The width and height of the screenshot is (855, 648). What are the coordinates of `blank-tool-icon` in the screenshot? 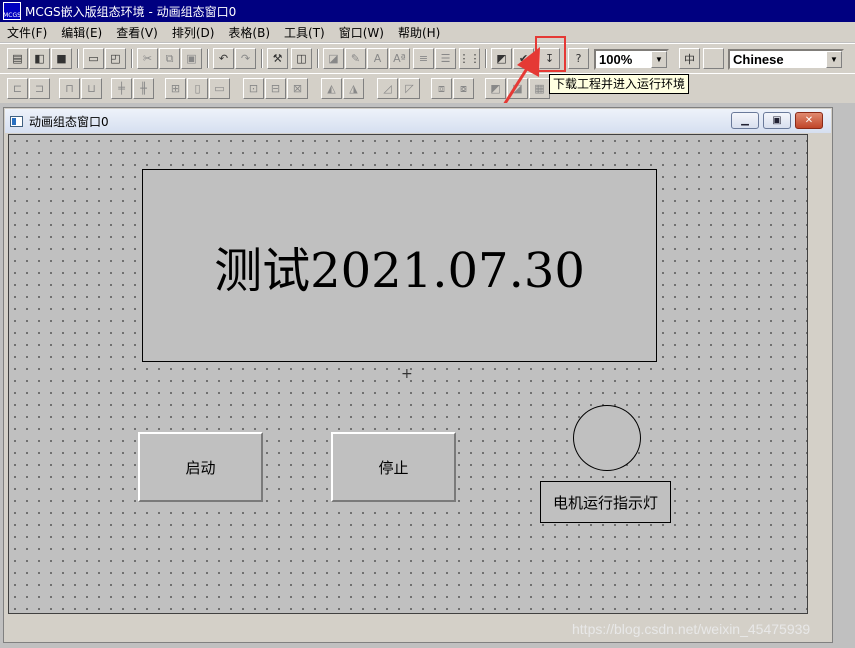 It's located at (713, 58).